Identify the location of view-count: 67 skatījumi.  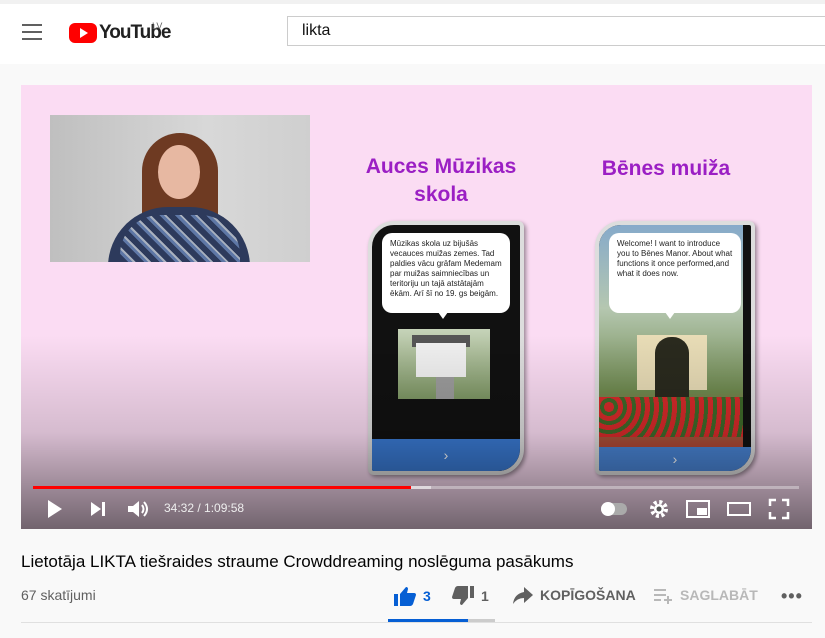
(58, 595).